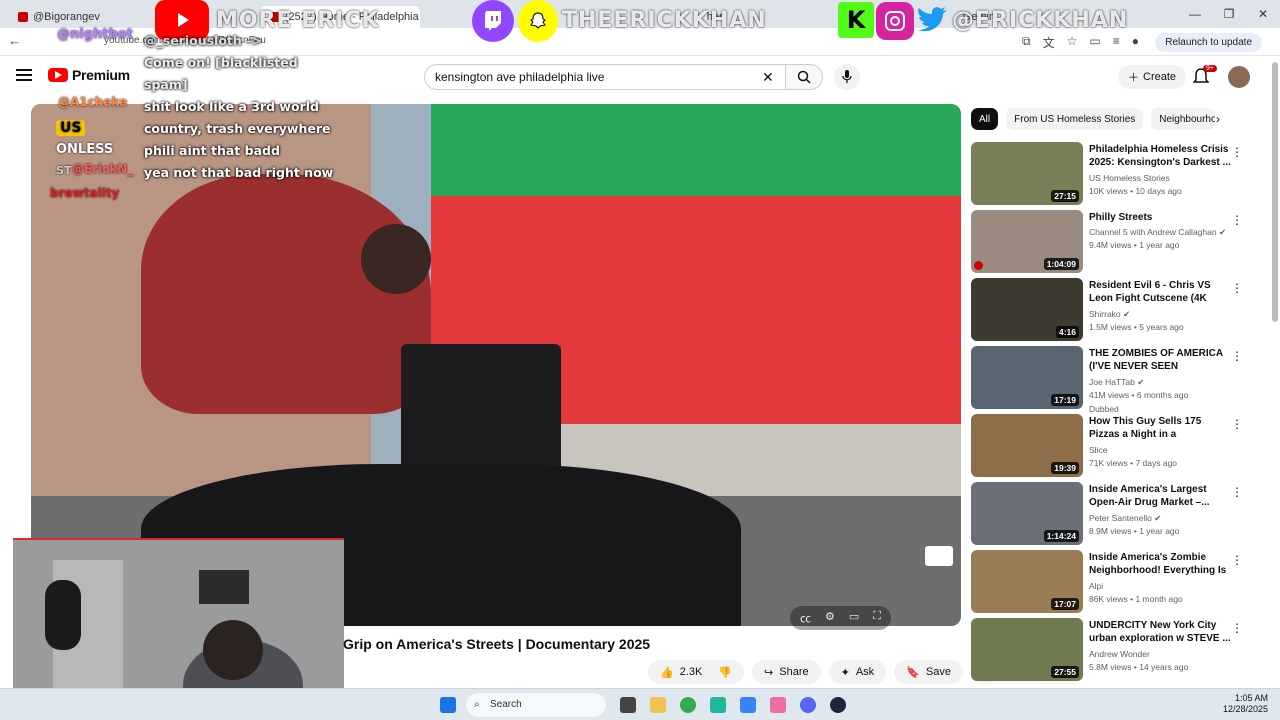 The width and height of the screenshot is (1280, 720). Describe the element at coordinates (1026, 42) in the screenshot. I see `cast-icon: ⧉` at that location.